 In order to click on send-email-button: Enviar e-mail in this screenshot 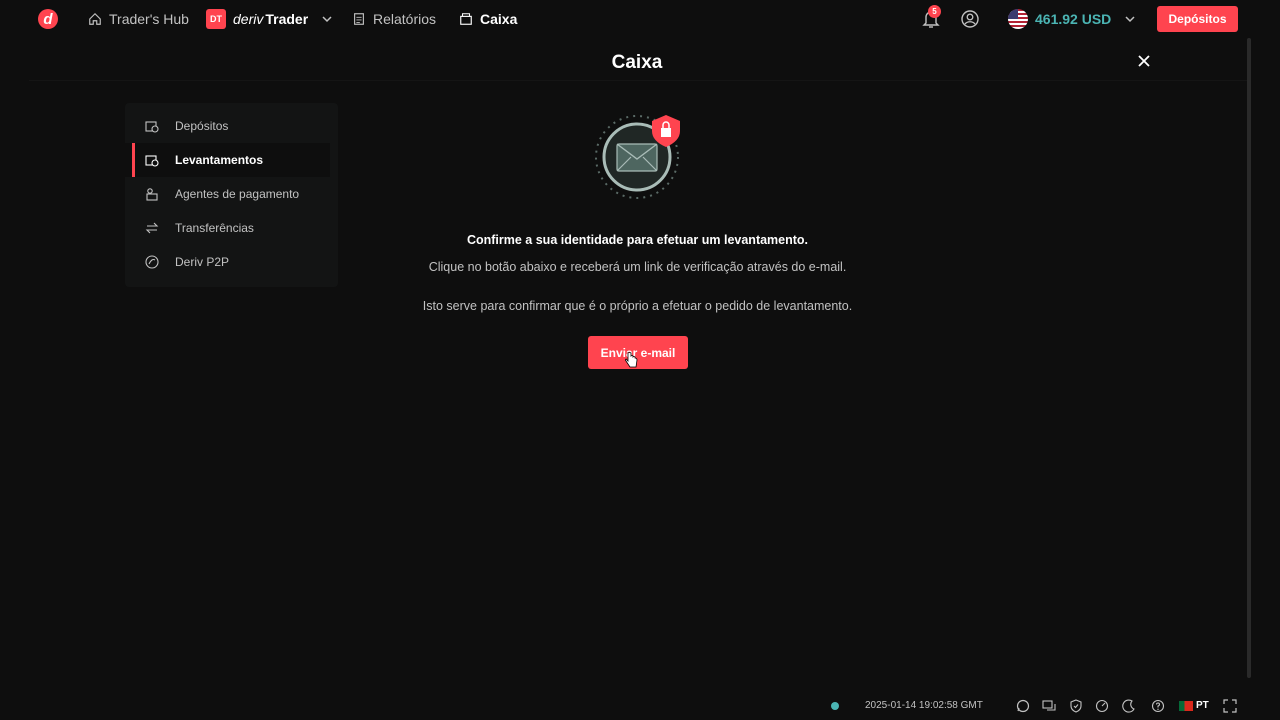, I will do `click(638, 352)`.